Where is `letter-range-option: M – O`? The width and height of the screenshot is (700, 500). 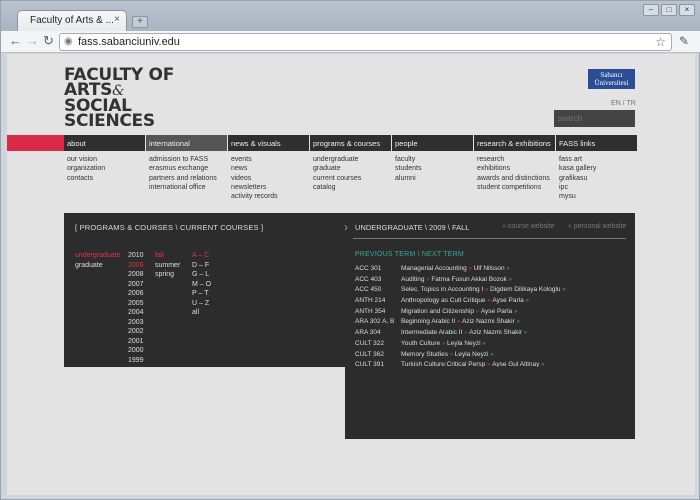 letter-range-option: M – O is located at coordinates (201, 285).